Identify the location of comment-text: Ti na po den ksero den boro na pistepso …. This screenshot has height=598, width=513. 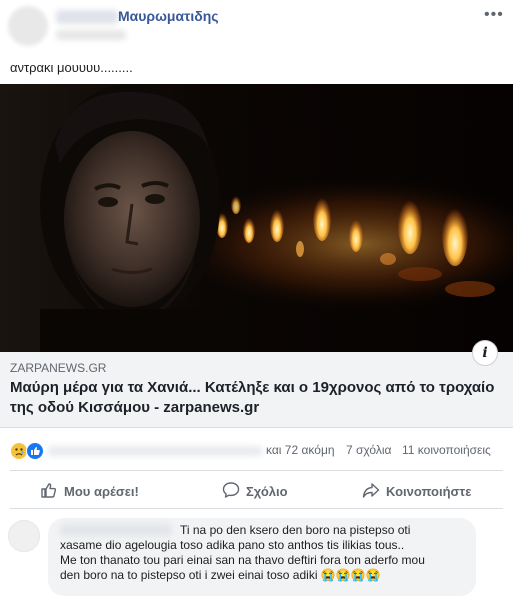
(265, 553).